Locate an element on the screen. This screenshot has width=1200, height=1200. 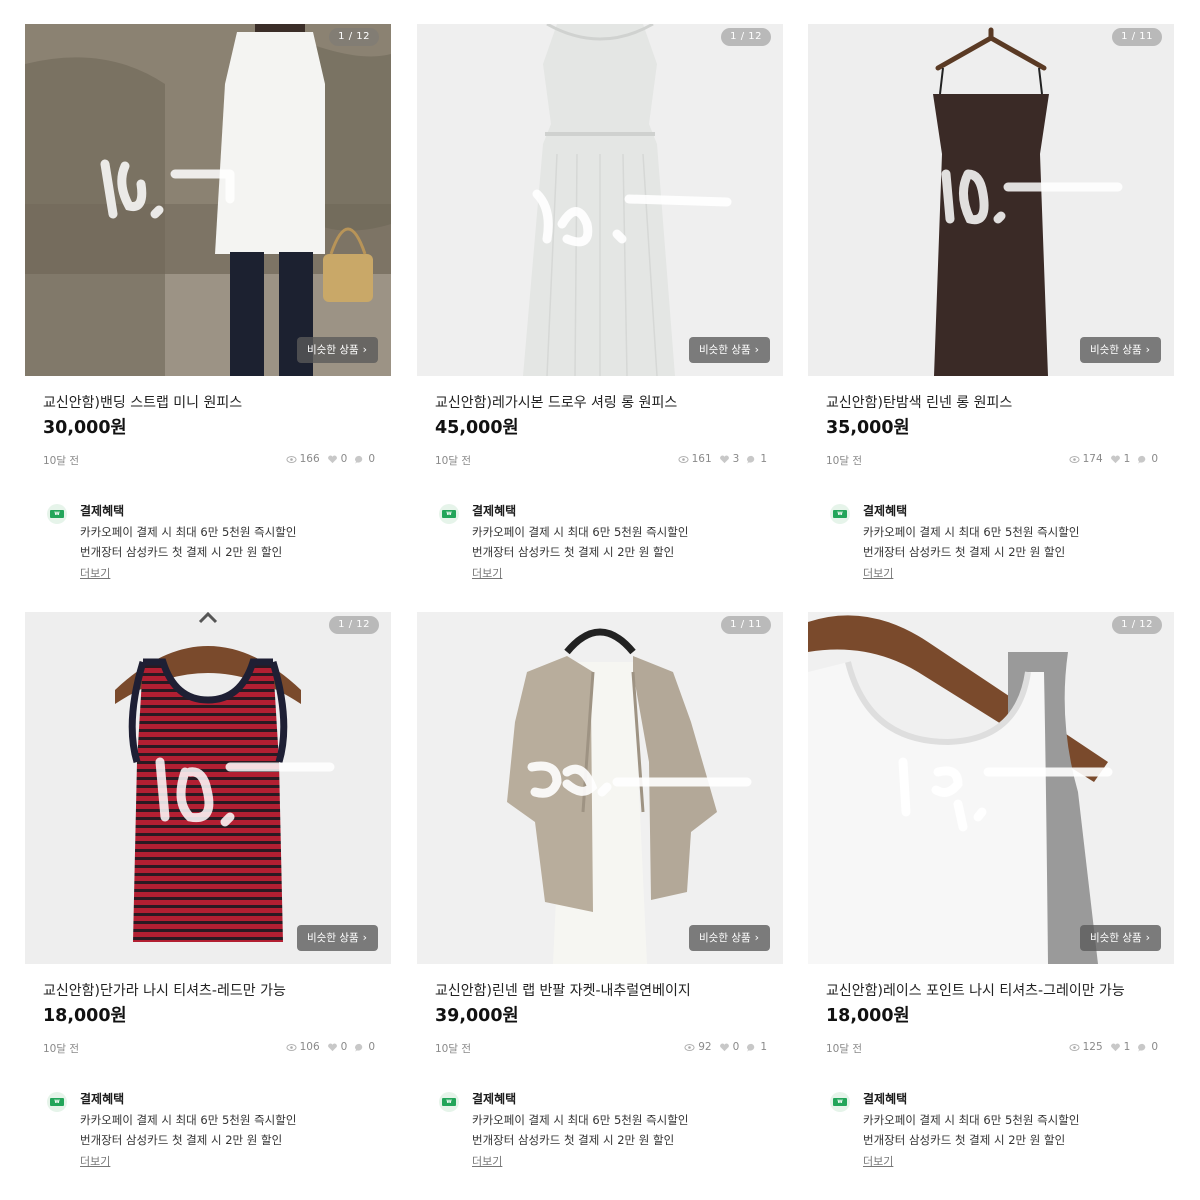
like-count: 3 is located at coordinates (736, 459).